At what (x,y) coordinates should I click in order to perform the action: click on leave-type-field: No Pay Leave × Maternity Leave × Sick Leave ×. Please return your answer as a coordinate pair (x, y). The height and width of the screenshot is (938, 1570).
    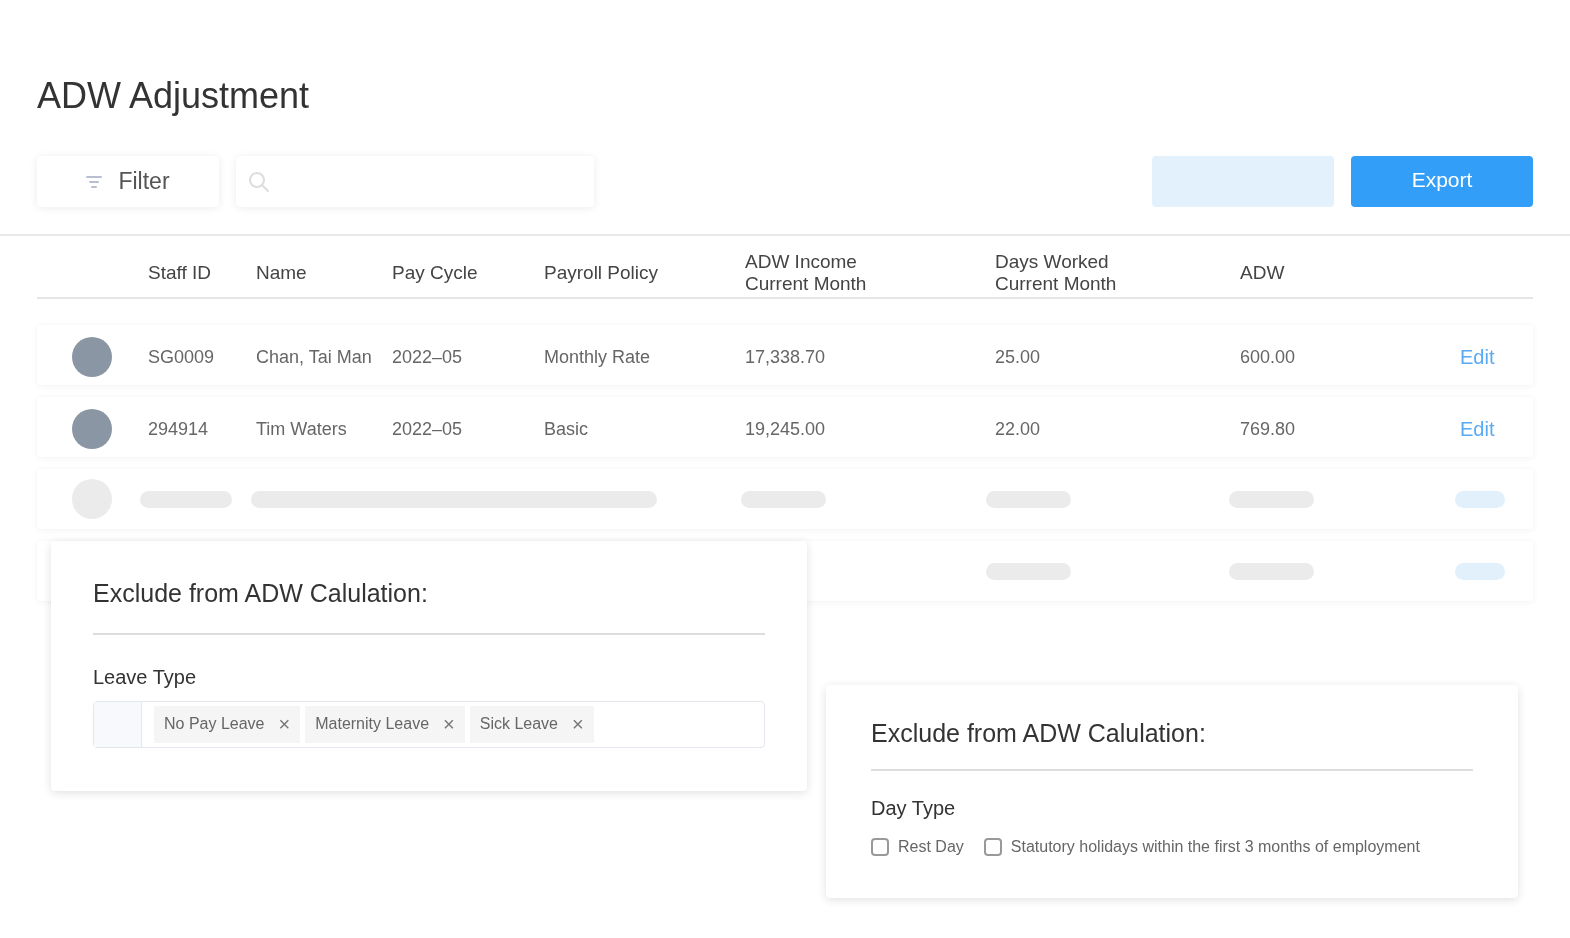
    Looking at the image, I should click on (429, 724).